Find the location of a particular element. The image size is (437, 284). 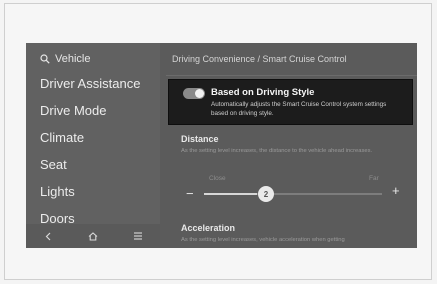

home-icon is located at coordinates (93, 236).